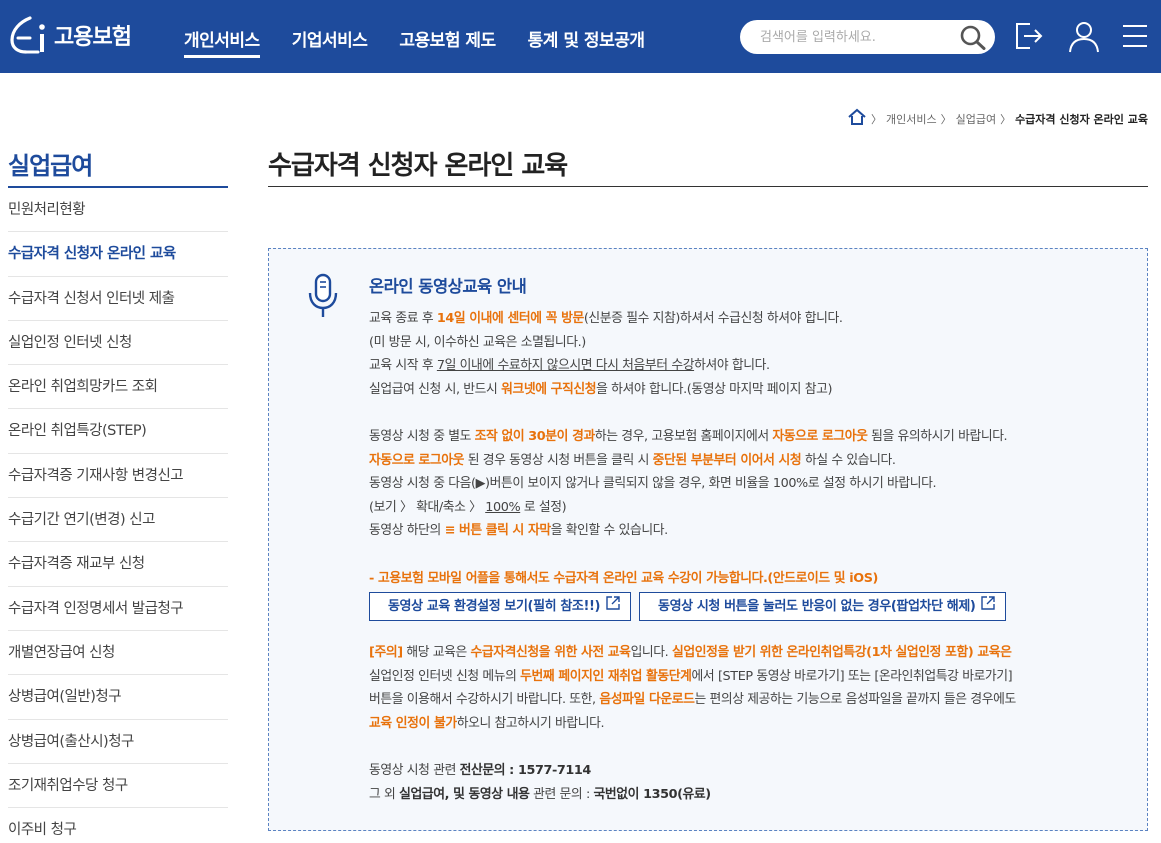 This screenshot has height=843, width=1161. Describe the element at coordinates (118, 653) in the screenshot. I see `sidebar-item-extended-benefit: 개별연장급여 신청` at that location.